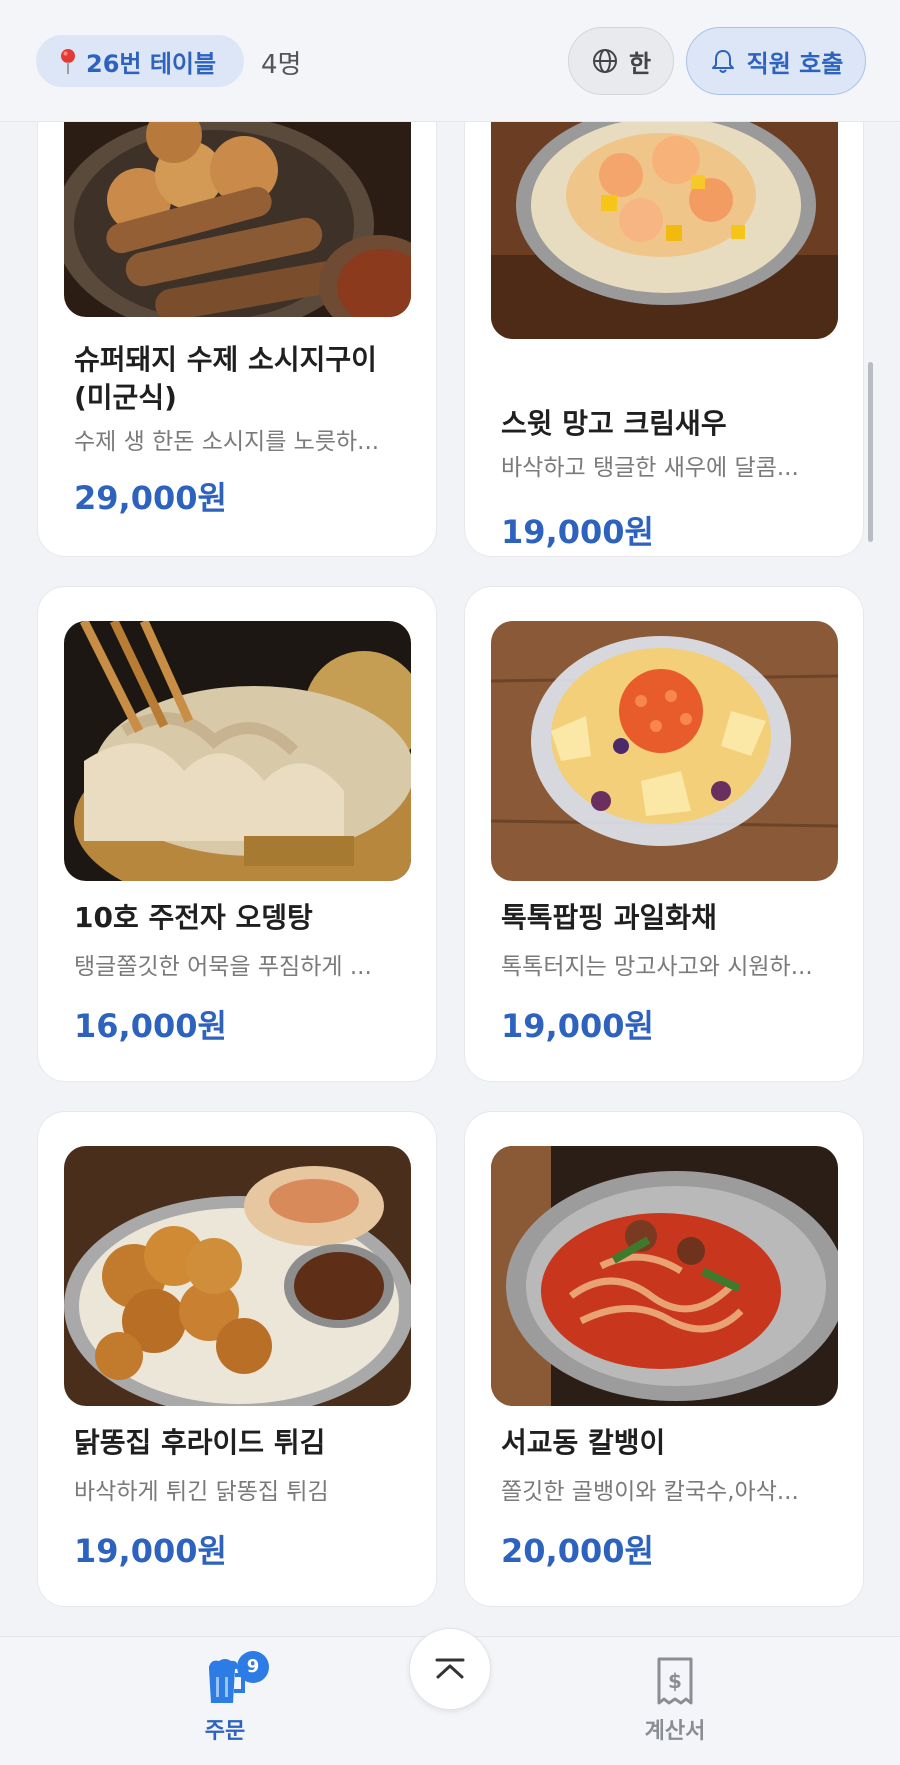 The image size is (900, 1765). What do you see at coordinates (281, 65) in the screenshot?
I see `guest-count: 4명` at bounding box center [281, 65].